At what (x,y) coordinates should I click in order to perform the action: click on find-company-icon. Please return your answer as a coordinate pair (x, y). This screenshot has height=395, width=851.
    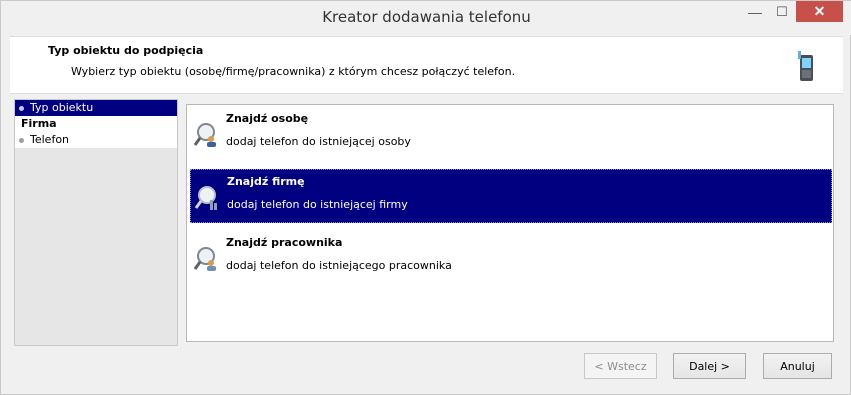
    Looking at the image, I should click on (205, 198).